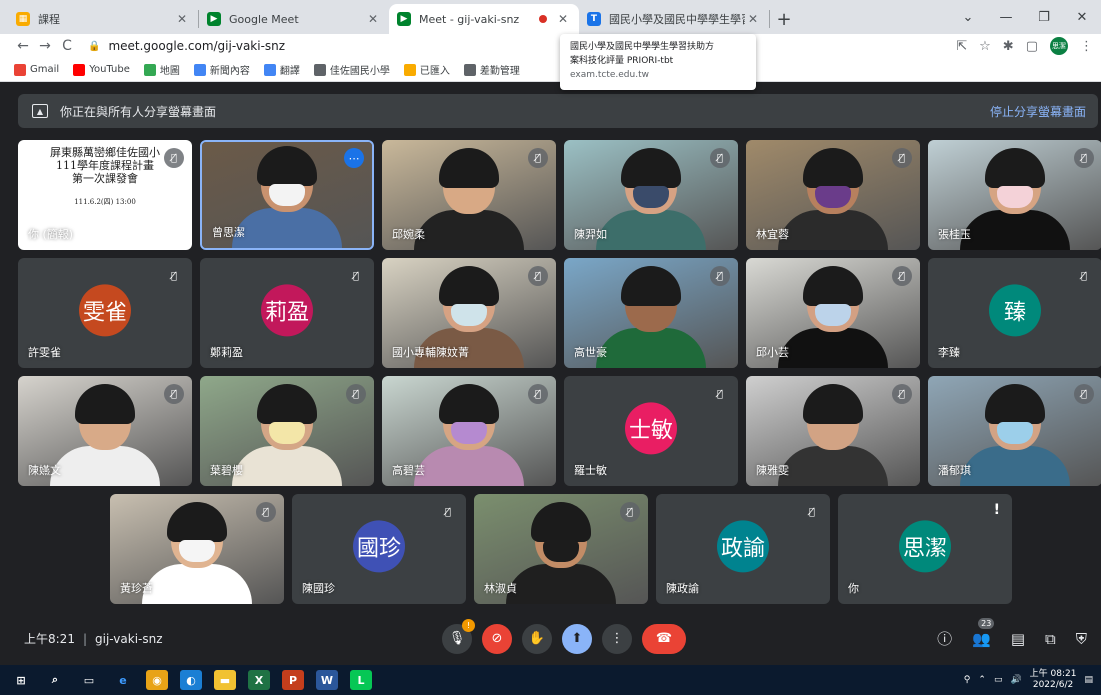  Describe the element at coordinates (1088, 680) in the screenshot. I see `notifications-icon: ▤` at that location.